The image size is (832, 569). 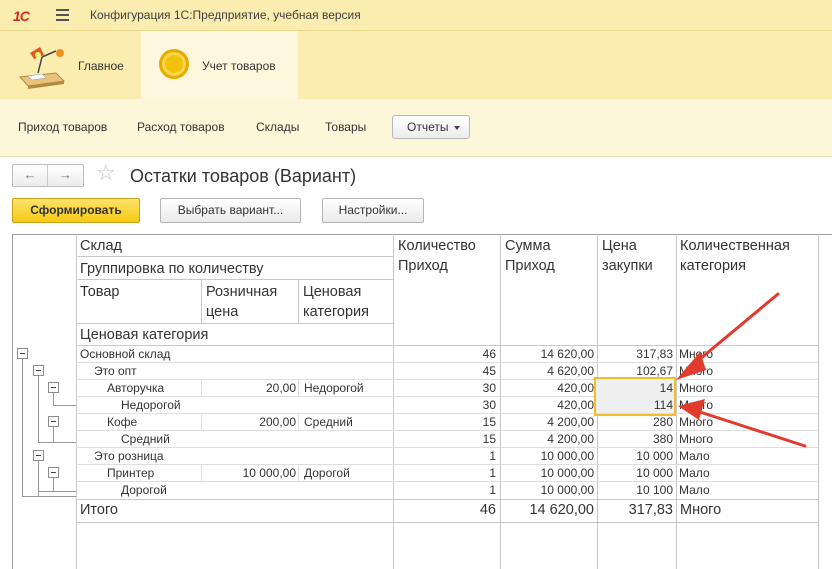 I want to click on section-home: Главное, so click(x=70, y=65).